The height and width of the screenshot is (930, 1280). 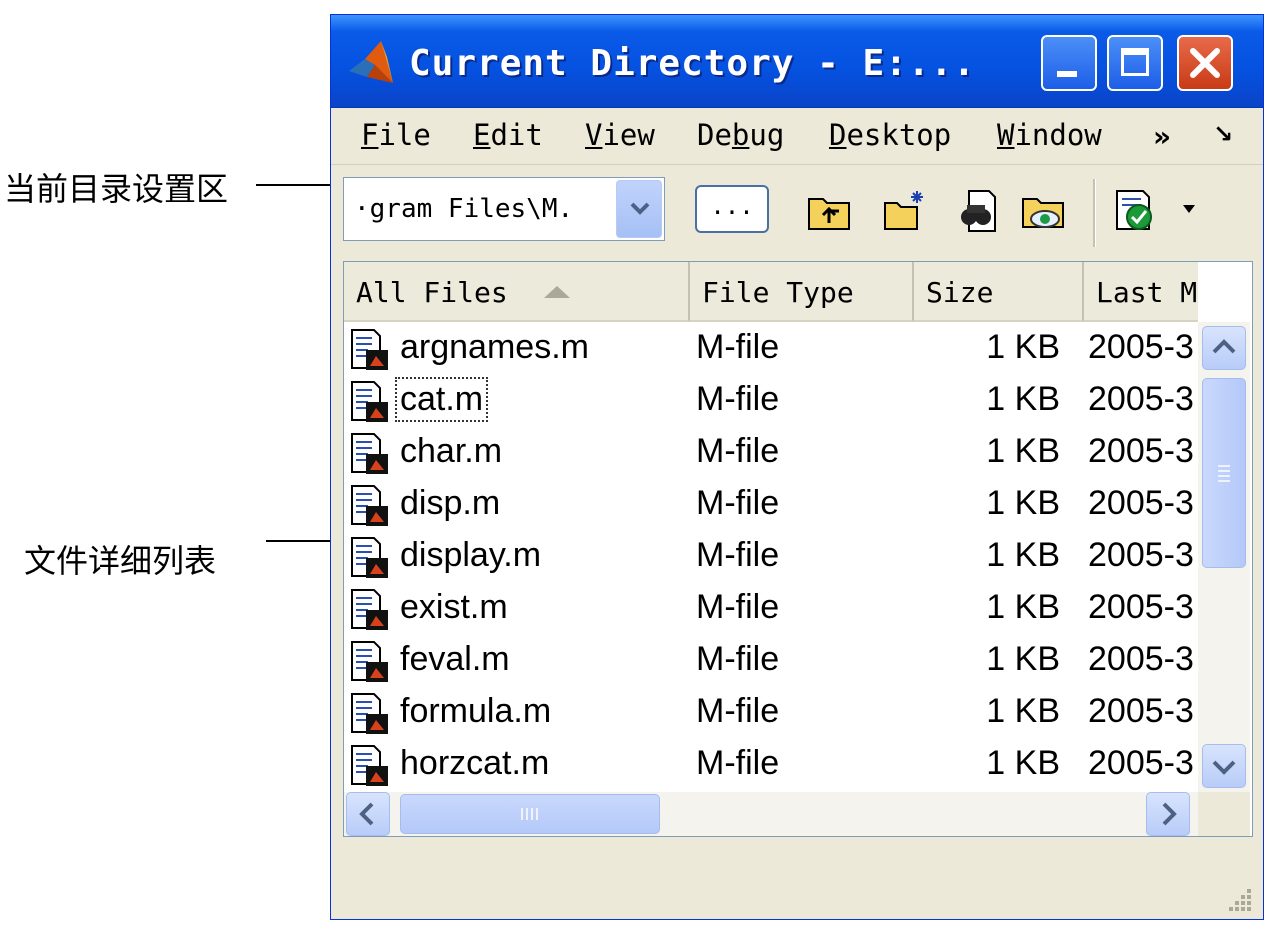 I want to click on maximize-icon, so click(x=1135, y=62).